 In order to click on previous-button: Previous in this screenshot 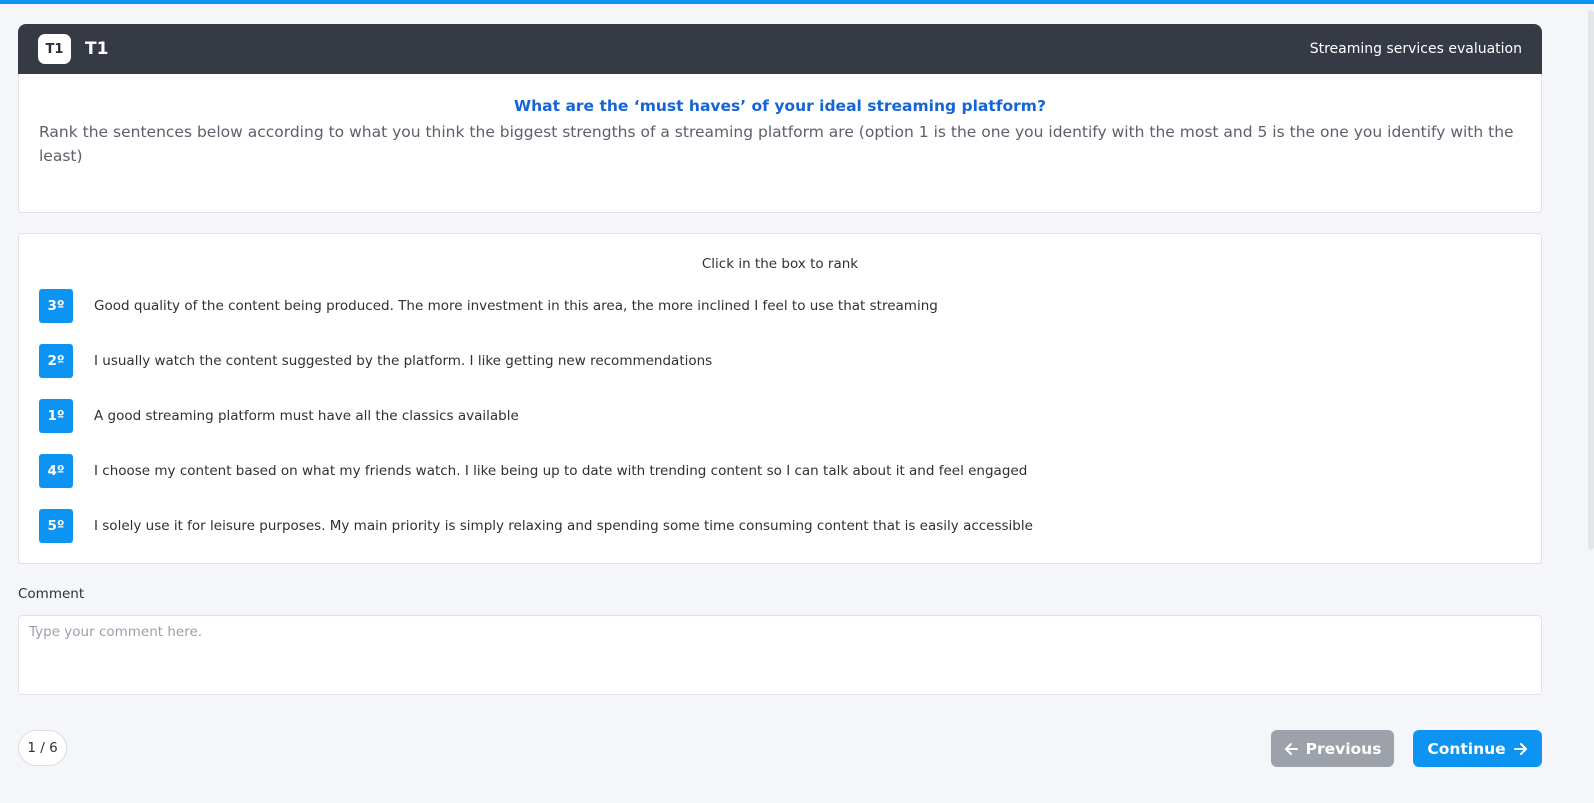, I will do `click(1332, 748)`.